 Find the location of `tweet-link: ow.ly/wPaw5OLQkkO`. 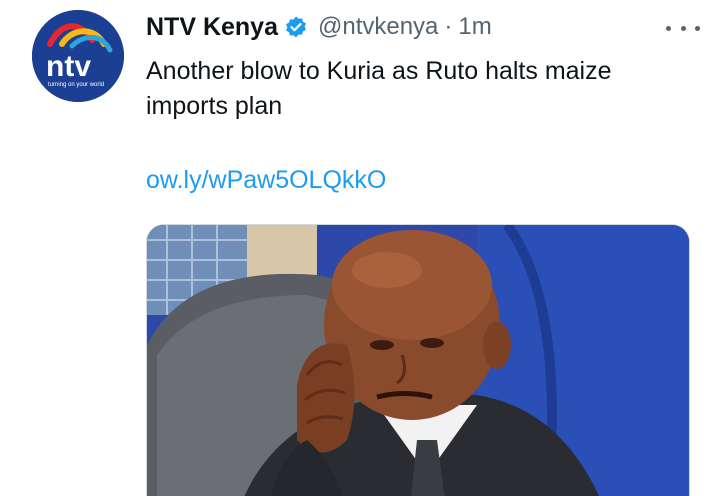

tweet-link: ow.ly/wPaw5OLQkkO is located at coordinates (266, 180).